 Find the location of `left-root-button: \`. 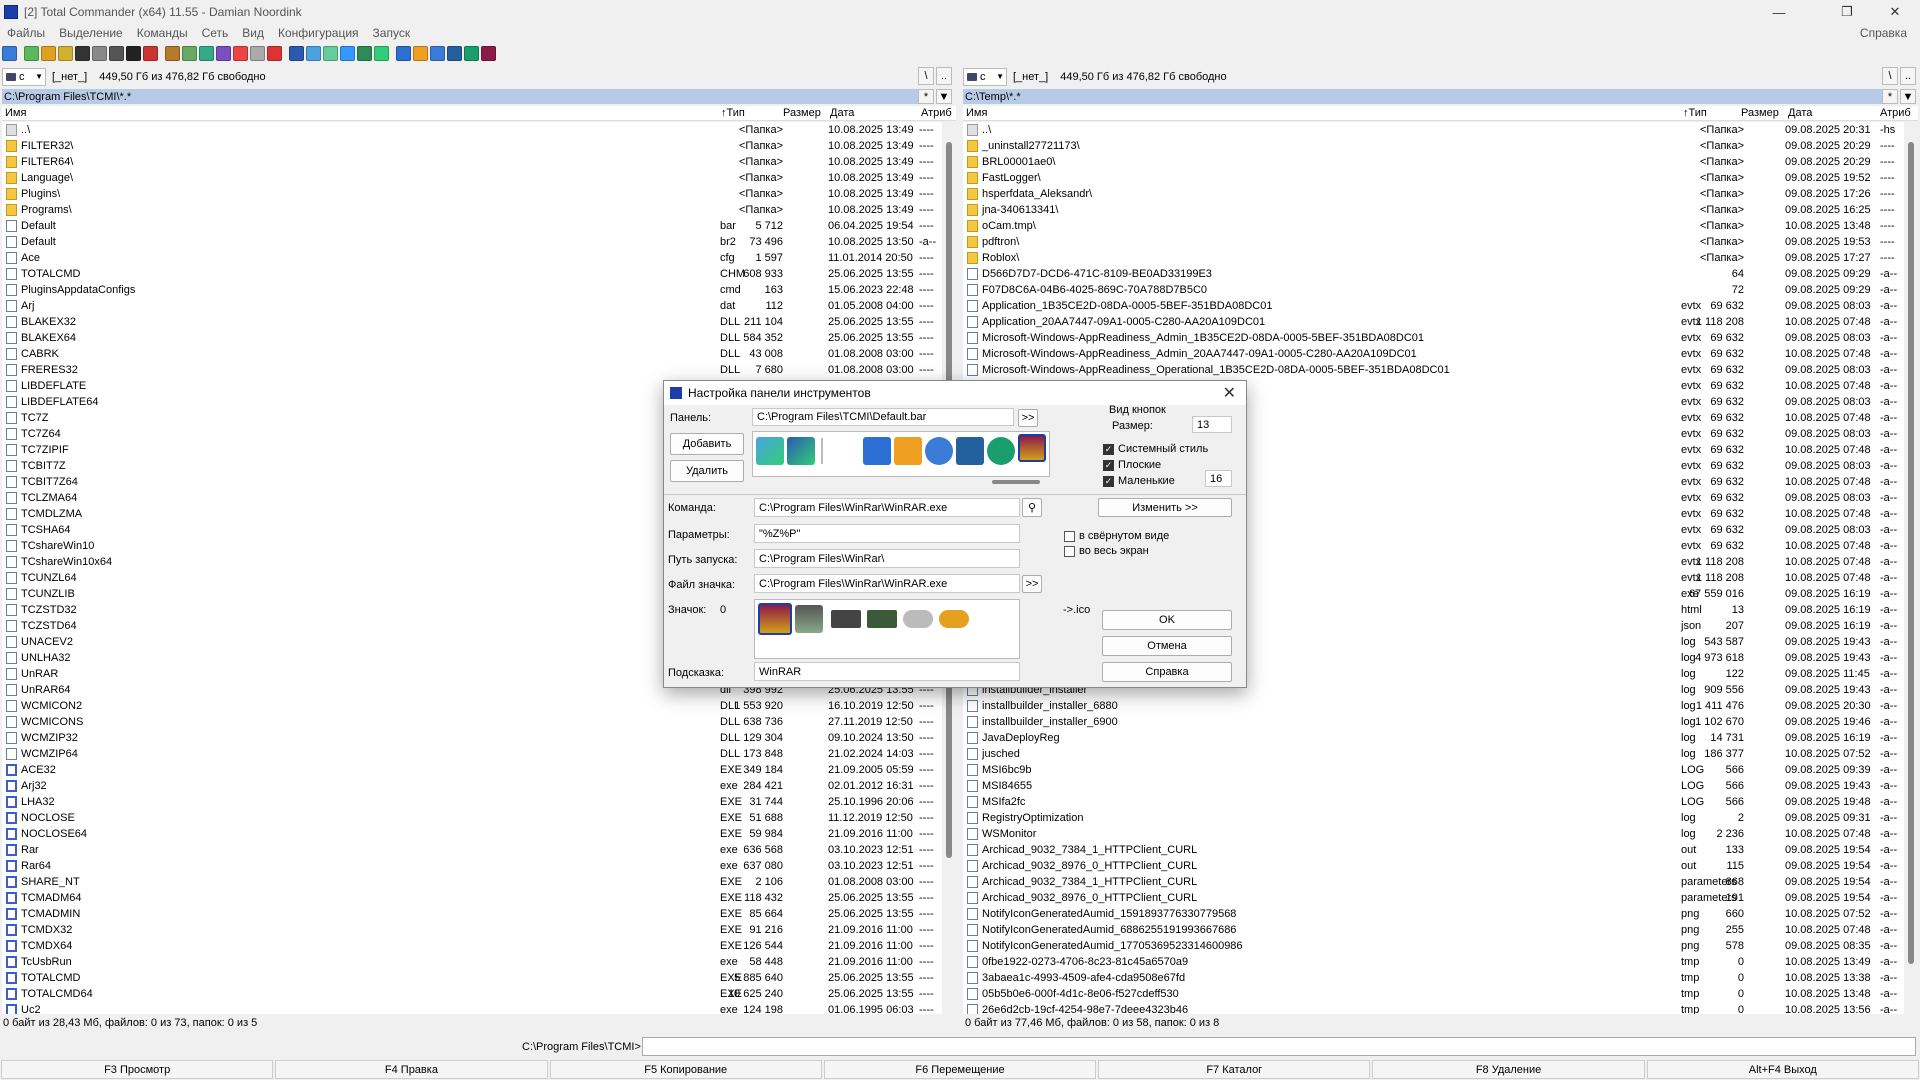

left-root-button: \ is located at coordinates (926, 76).